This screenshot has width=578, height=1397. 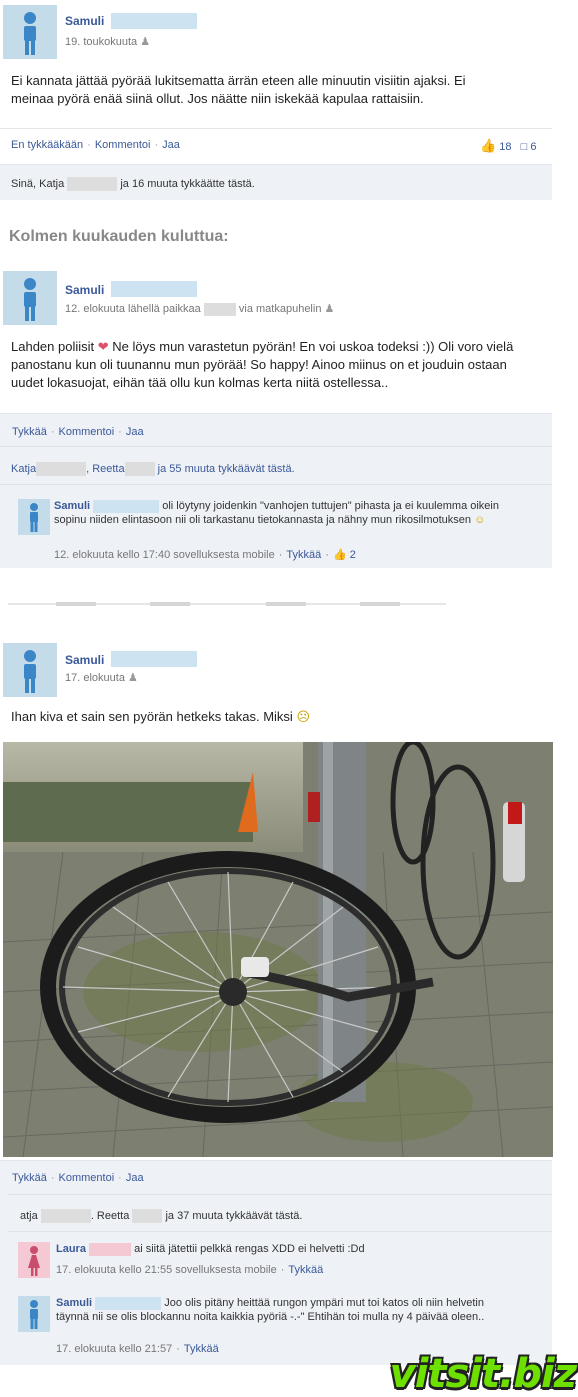 I want to click on post-date: 17. elokuuta ♟, so click(x=101, y=677).